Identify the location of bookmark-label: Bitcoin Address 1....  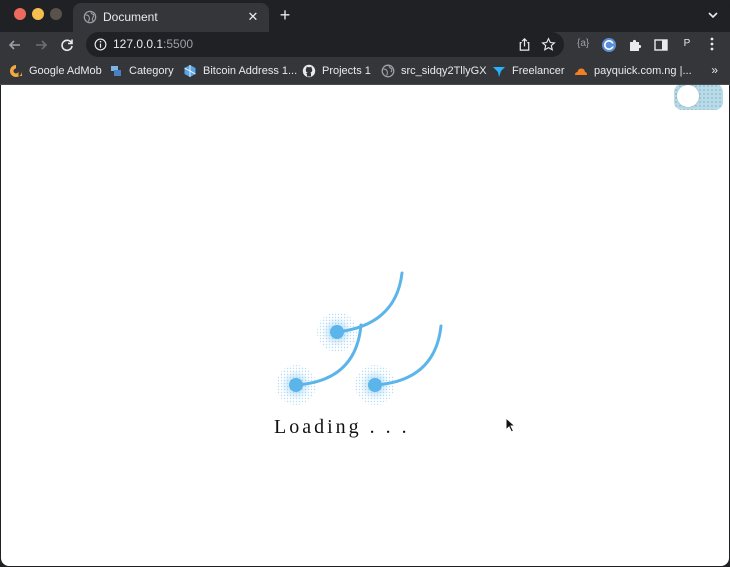
(250, 71).